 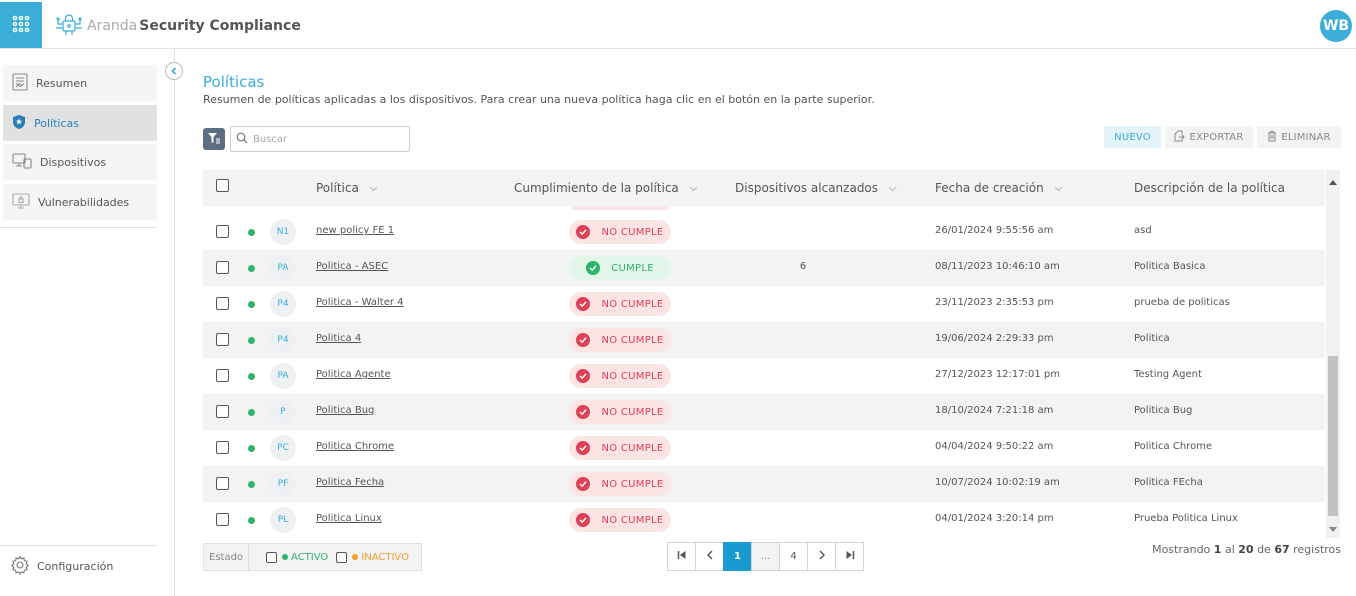 What do you see at coordinates (1333, 354) in the screenshot?
I see `vertical-scrollbar` at bounding box center [1333, 354].